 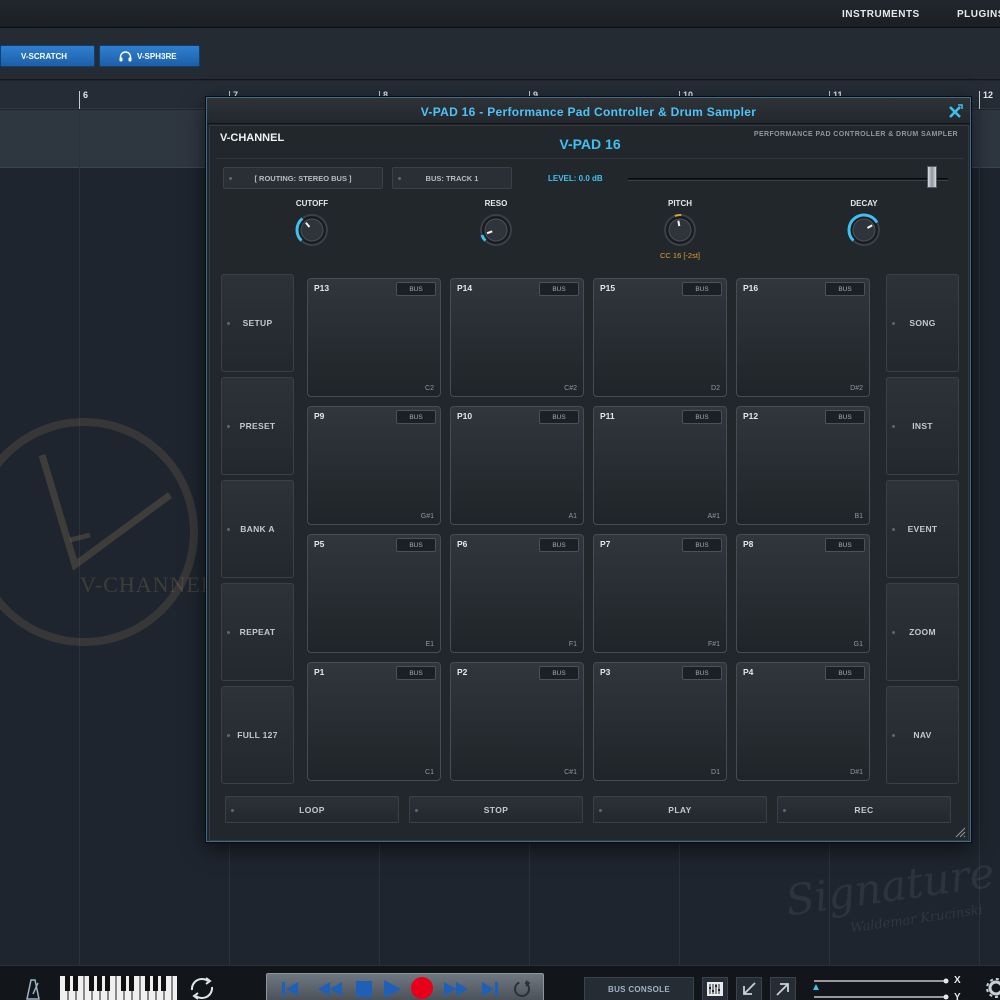 I want to click on full-127-button: FULL 127, so click(x=257, y=735).